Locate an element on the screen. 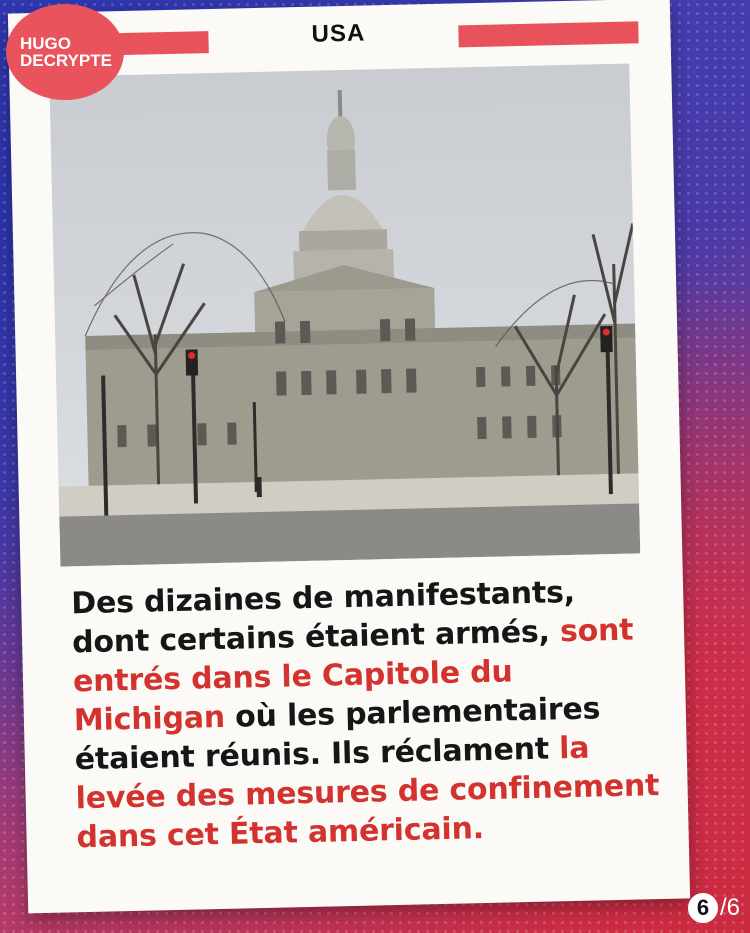  slide-pager: 6 /6 is located at coordinates (713, 908).